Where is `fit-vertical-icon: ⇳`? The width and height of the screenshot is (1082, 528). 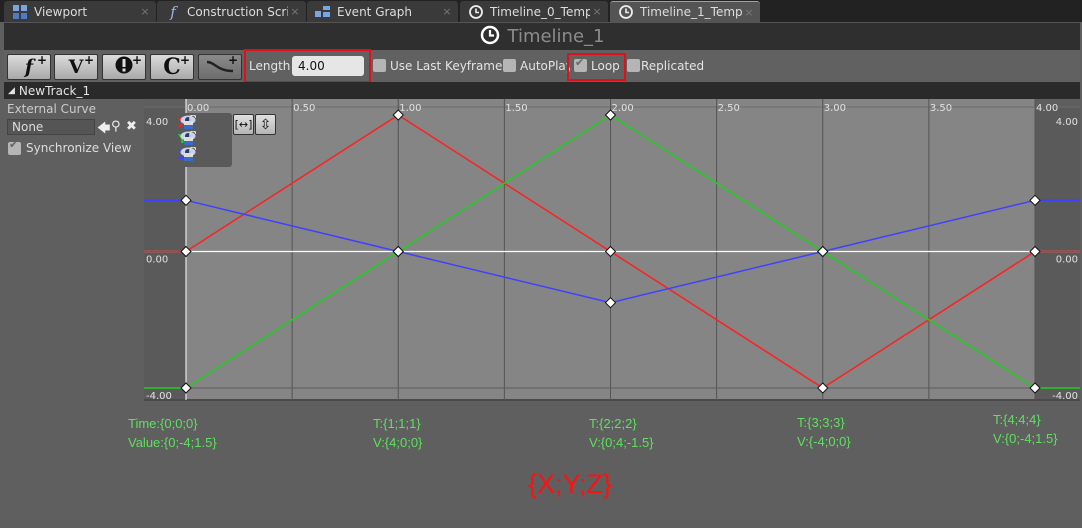
fit-vertical-icon: ⇳ is located at coordinates (265, 124).